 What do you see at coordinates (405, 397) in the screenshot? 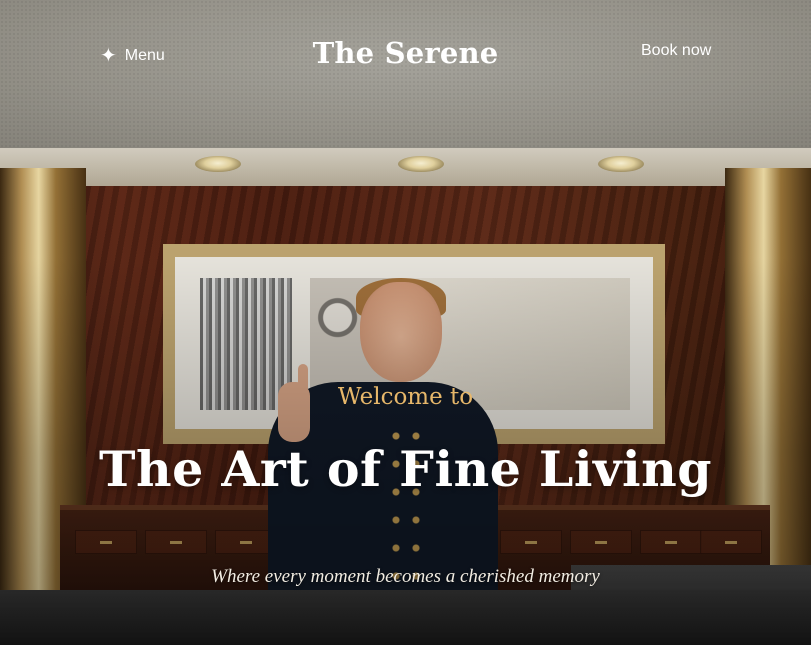
I see `hero-eyebrow: Welcome to` at bounding box center [405, 397].